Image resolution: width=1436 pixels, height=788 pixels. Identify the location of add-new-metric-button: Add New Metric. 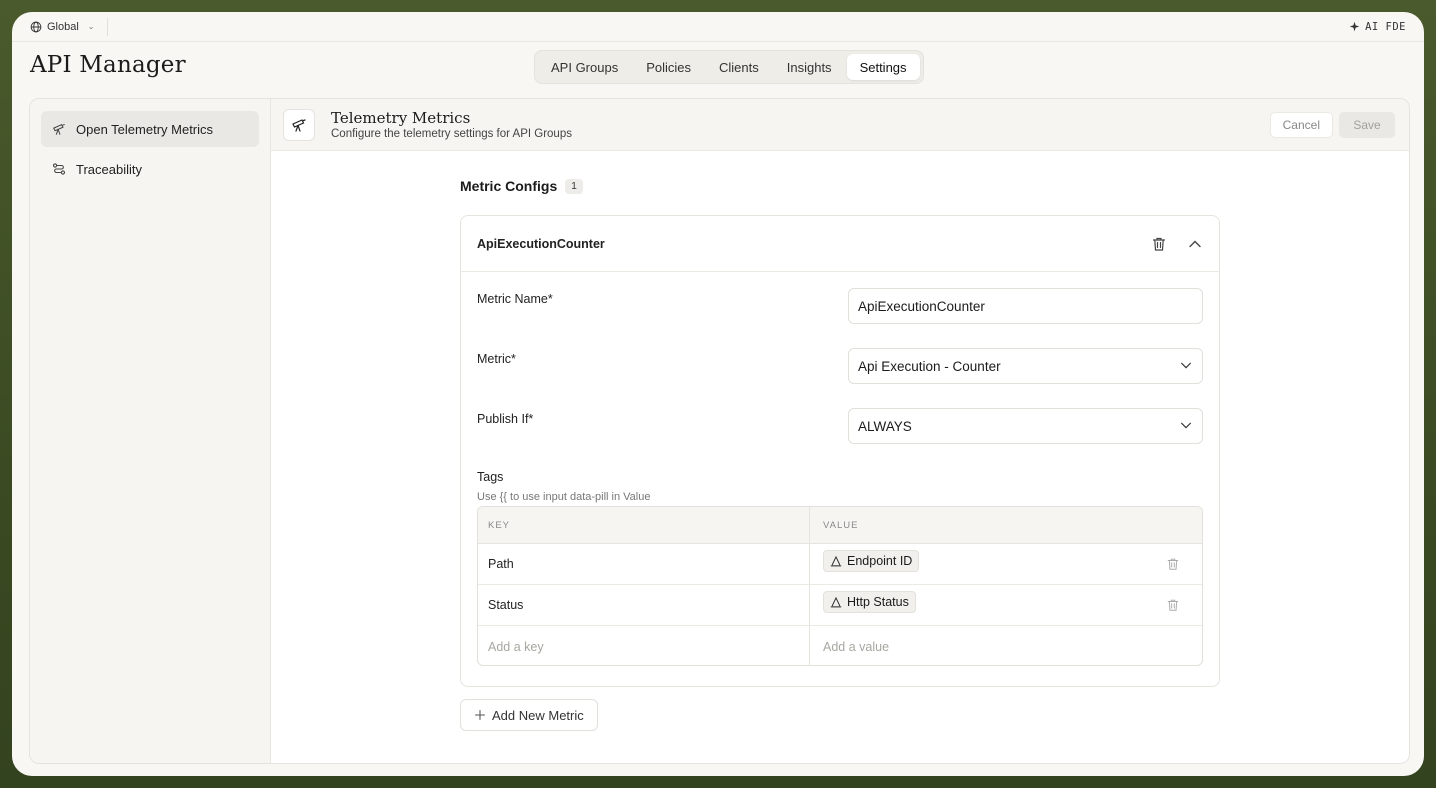
(529, 715).